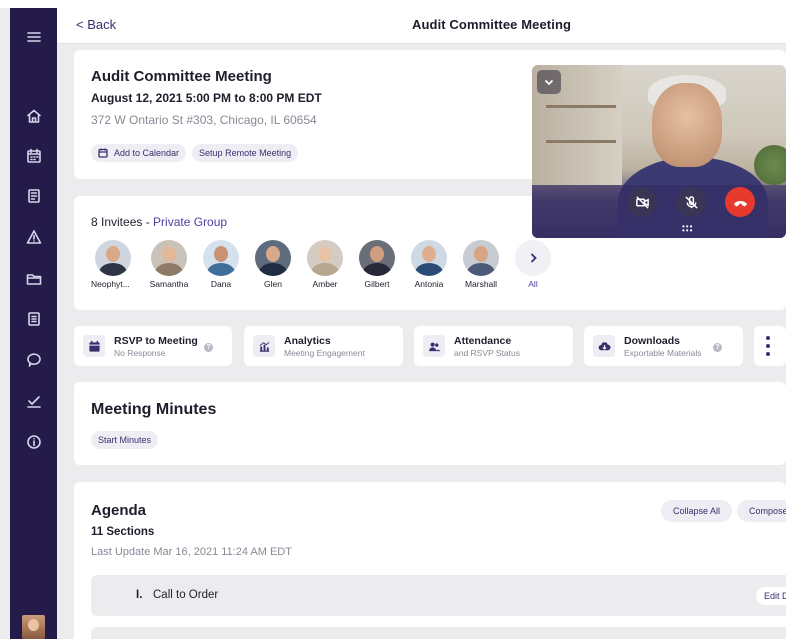 This screenshot has width=786, height=639. I want to click on more-vertical-icon, so click(768, 346).